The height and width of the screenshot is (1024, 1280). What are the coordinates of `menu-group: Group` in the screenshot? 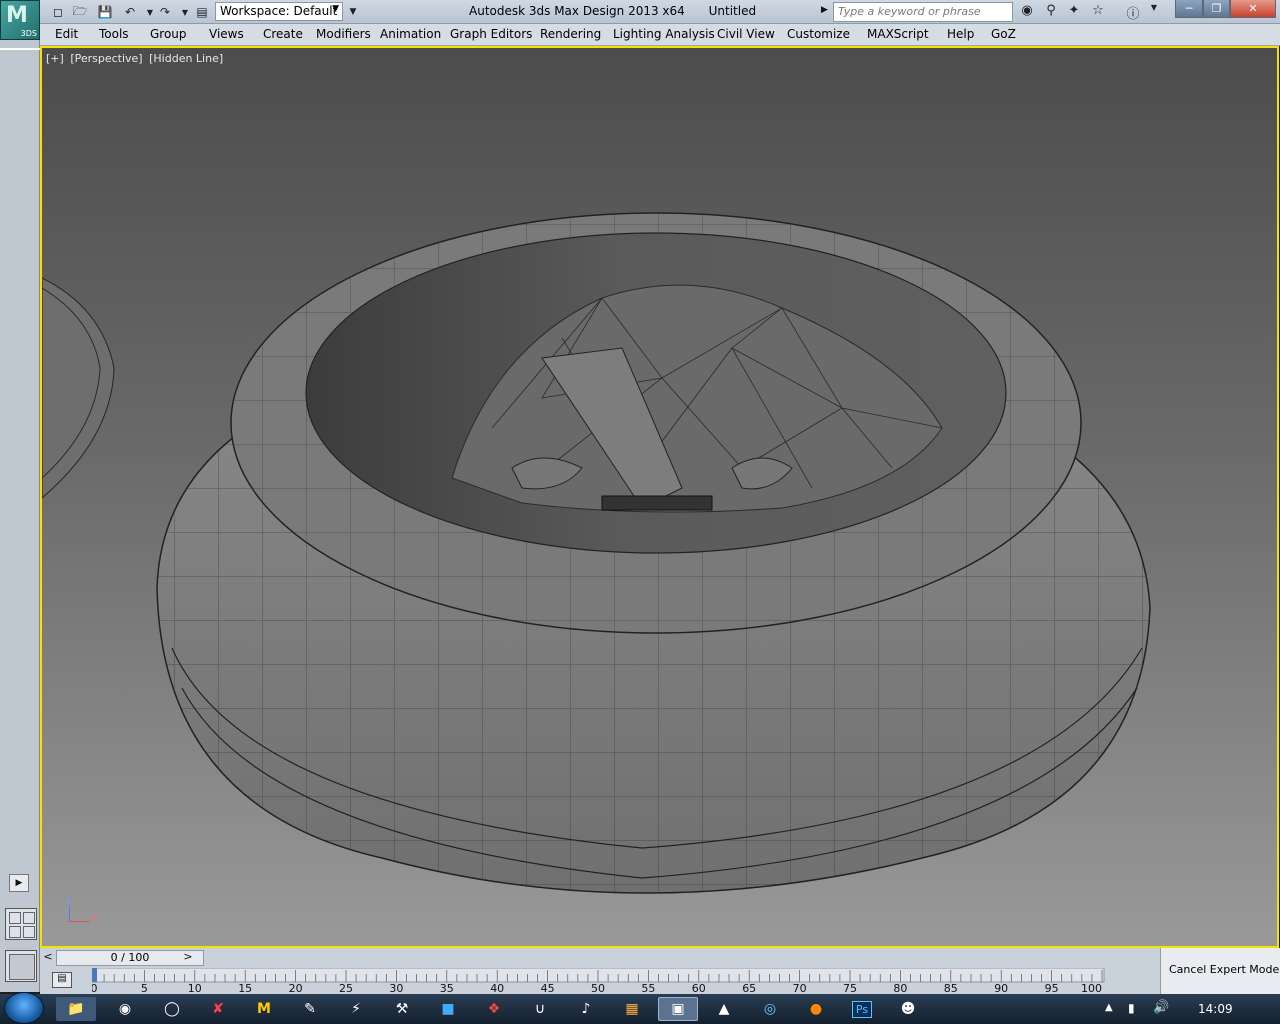 It's located at (168, 34).